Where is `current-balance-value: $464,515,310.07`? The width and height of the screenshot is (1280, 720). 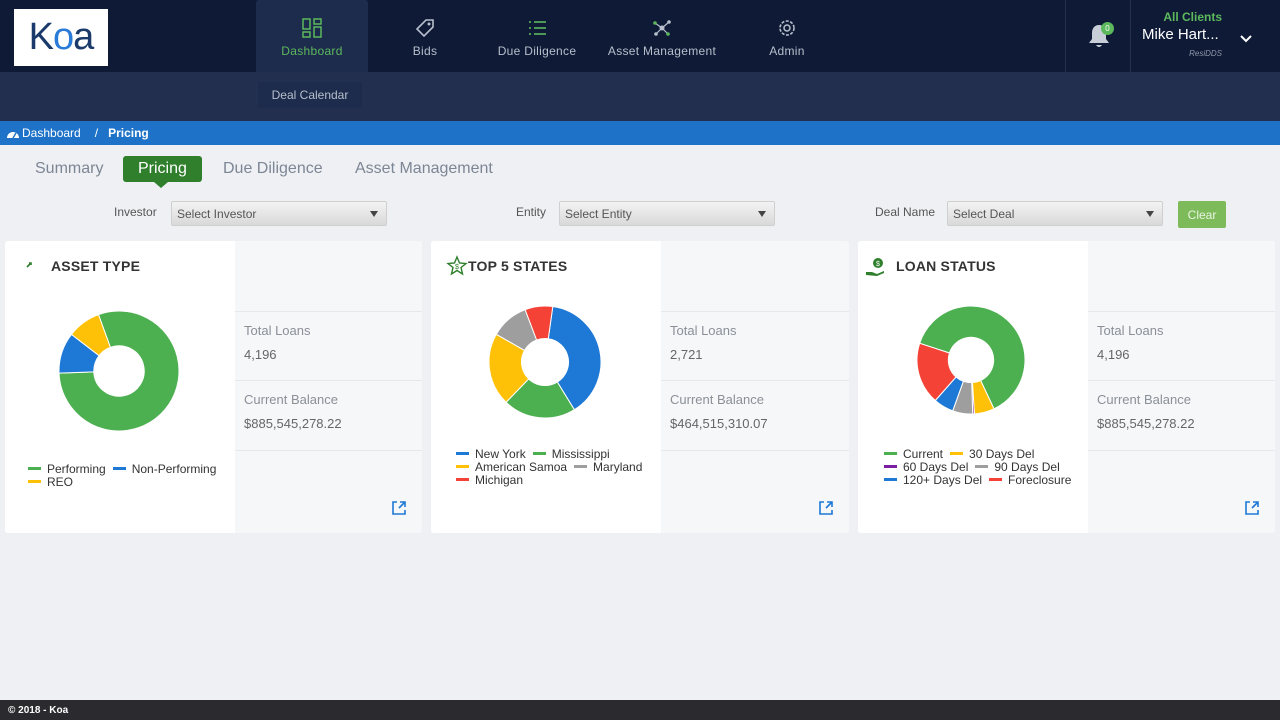
current-balance-value: $464,515,310.07 is located at coordinates (719, 423).